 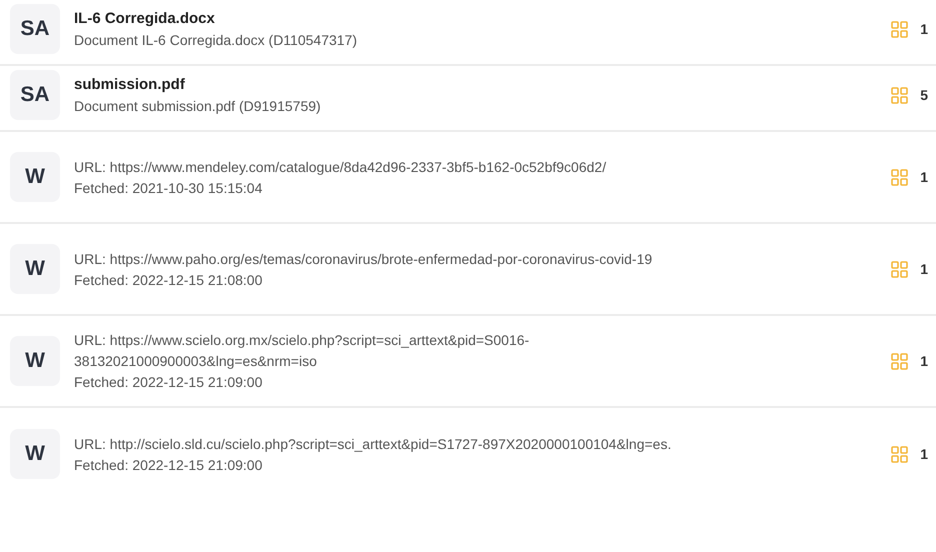 I want to click on source-detail: URL: https://www.scielo.org.mx/scielo.php?script=sci_arttext&pid=S0016-, so click(x=302, y=340).